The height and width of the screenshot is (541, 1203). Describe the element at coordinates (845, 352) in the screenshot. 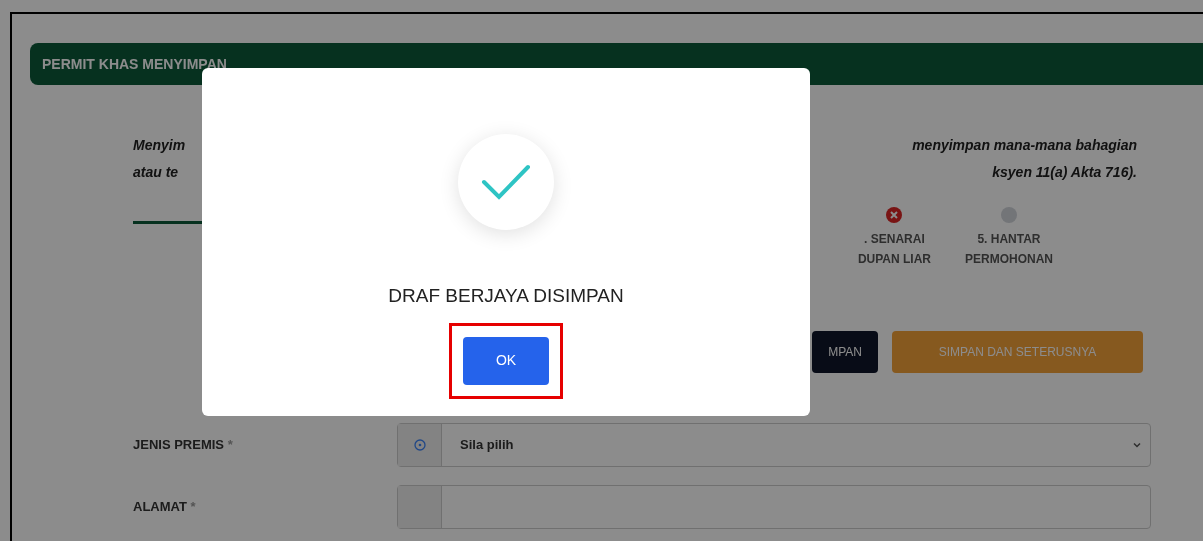

I see `save-button: MPAN` at that location.